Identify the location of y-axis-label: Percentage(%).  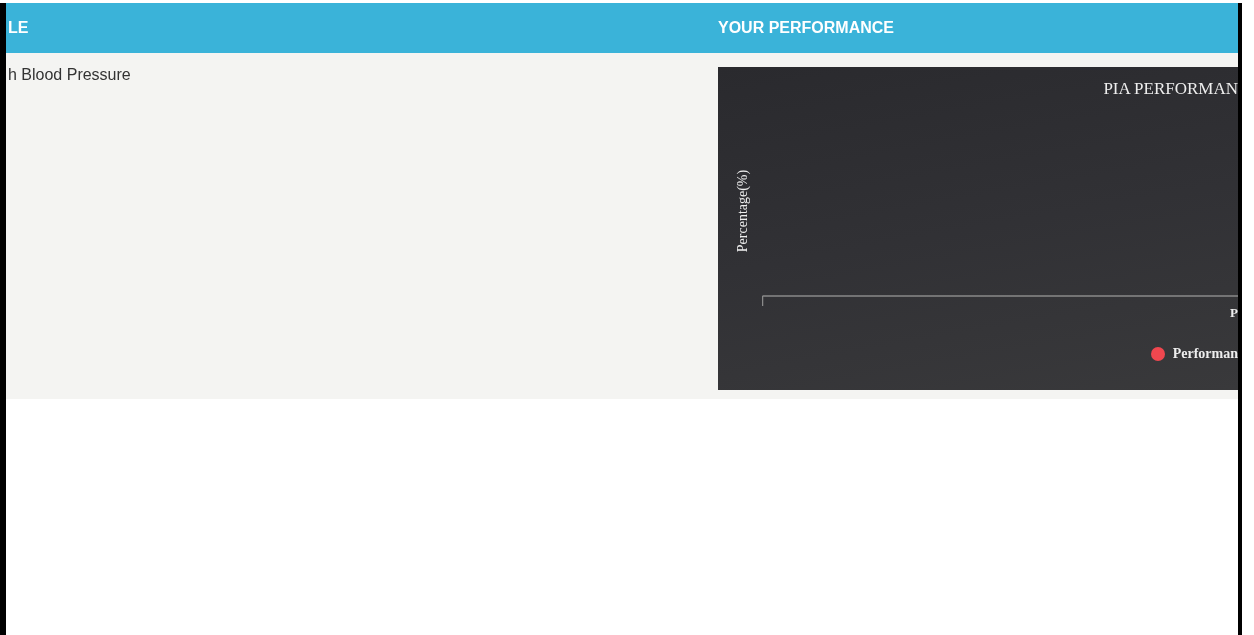
(743, 211).